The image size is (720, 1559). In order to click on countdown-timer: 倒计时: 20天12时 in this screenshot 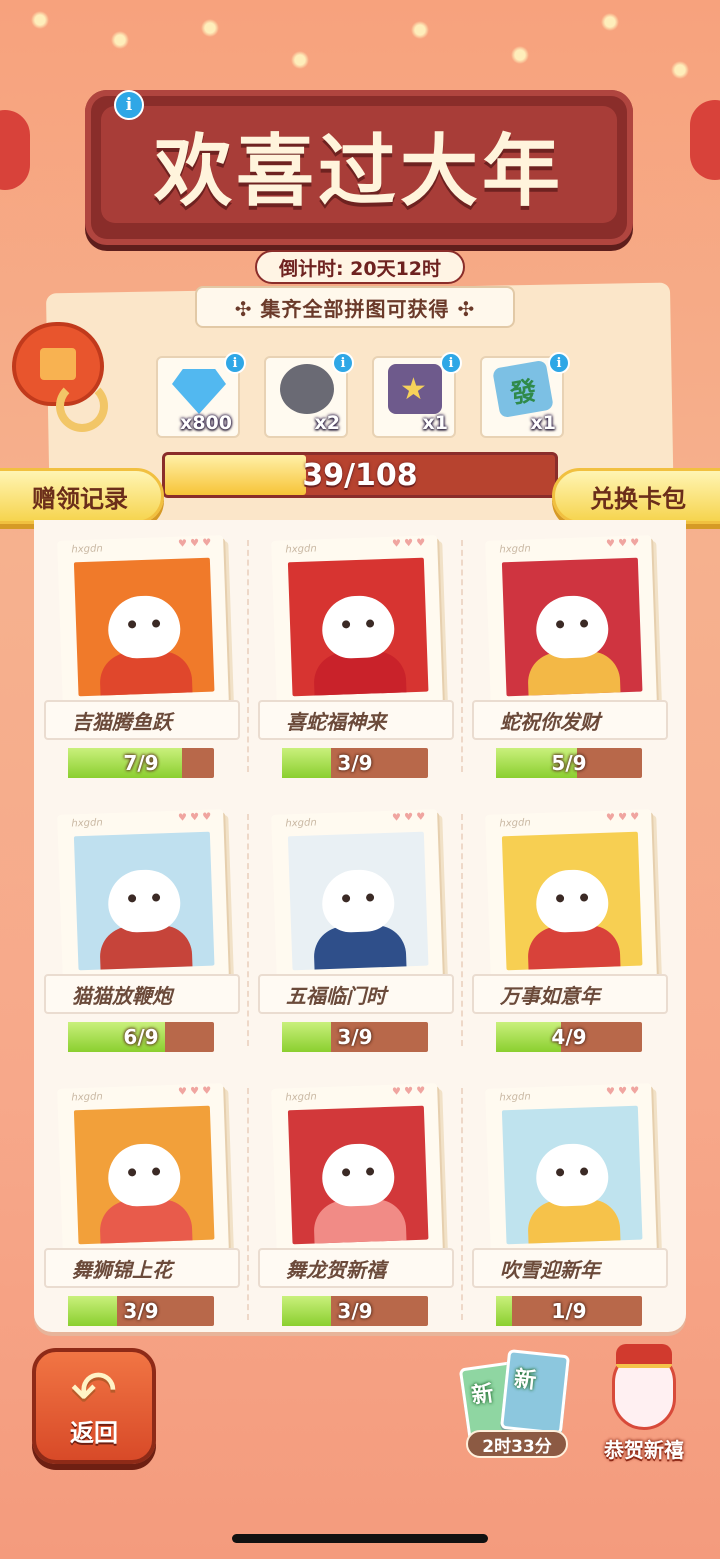, I will do `click(360, 267)`.